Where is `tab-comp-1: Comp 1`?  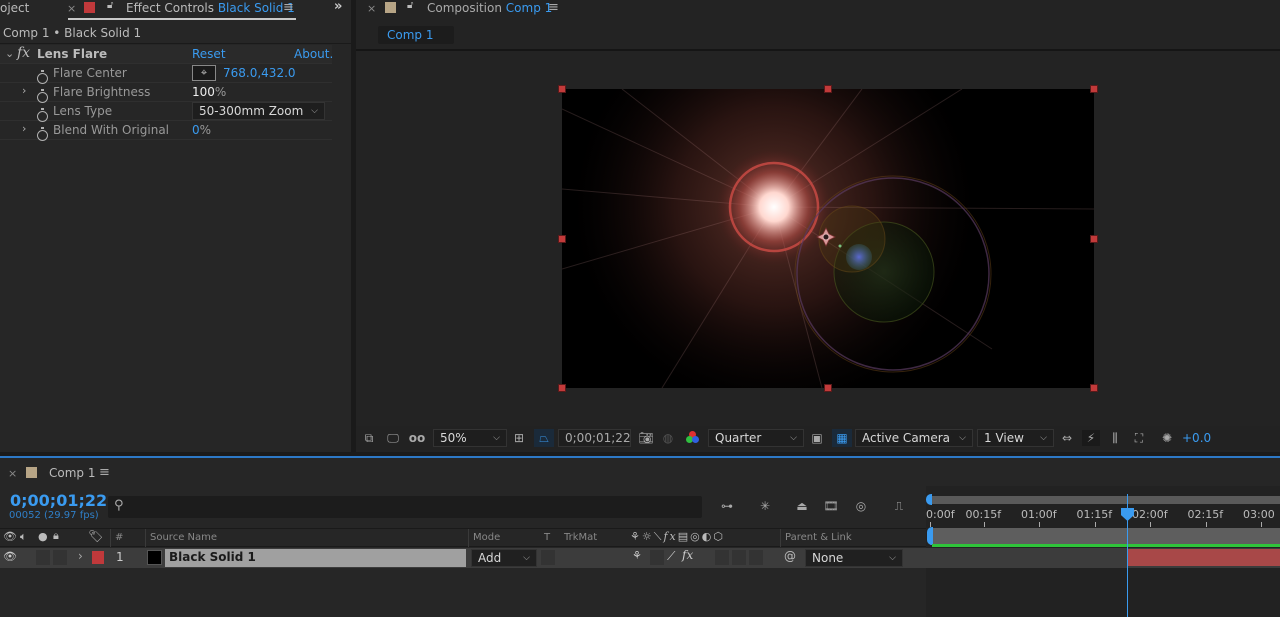 tab-comp-1: Comp 1 is located at coordinates (72, 473).